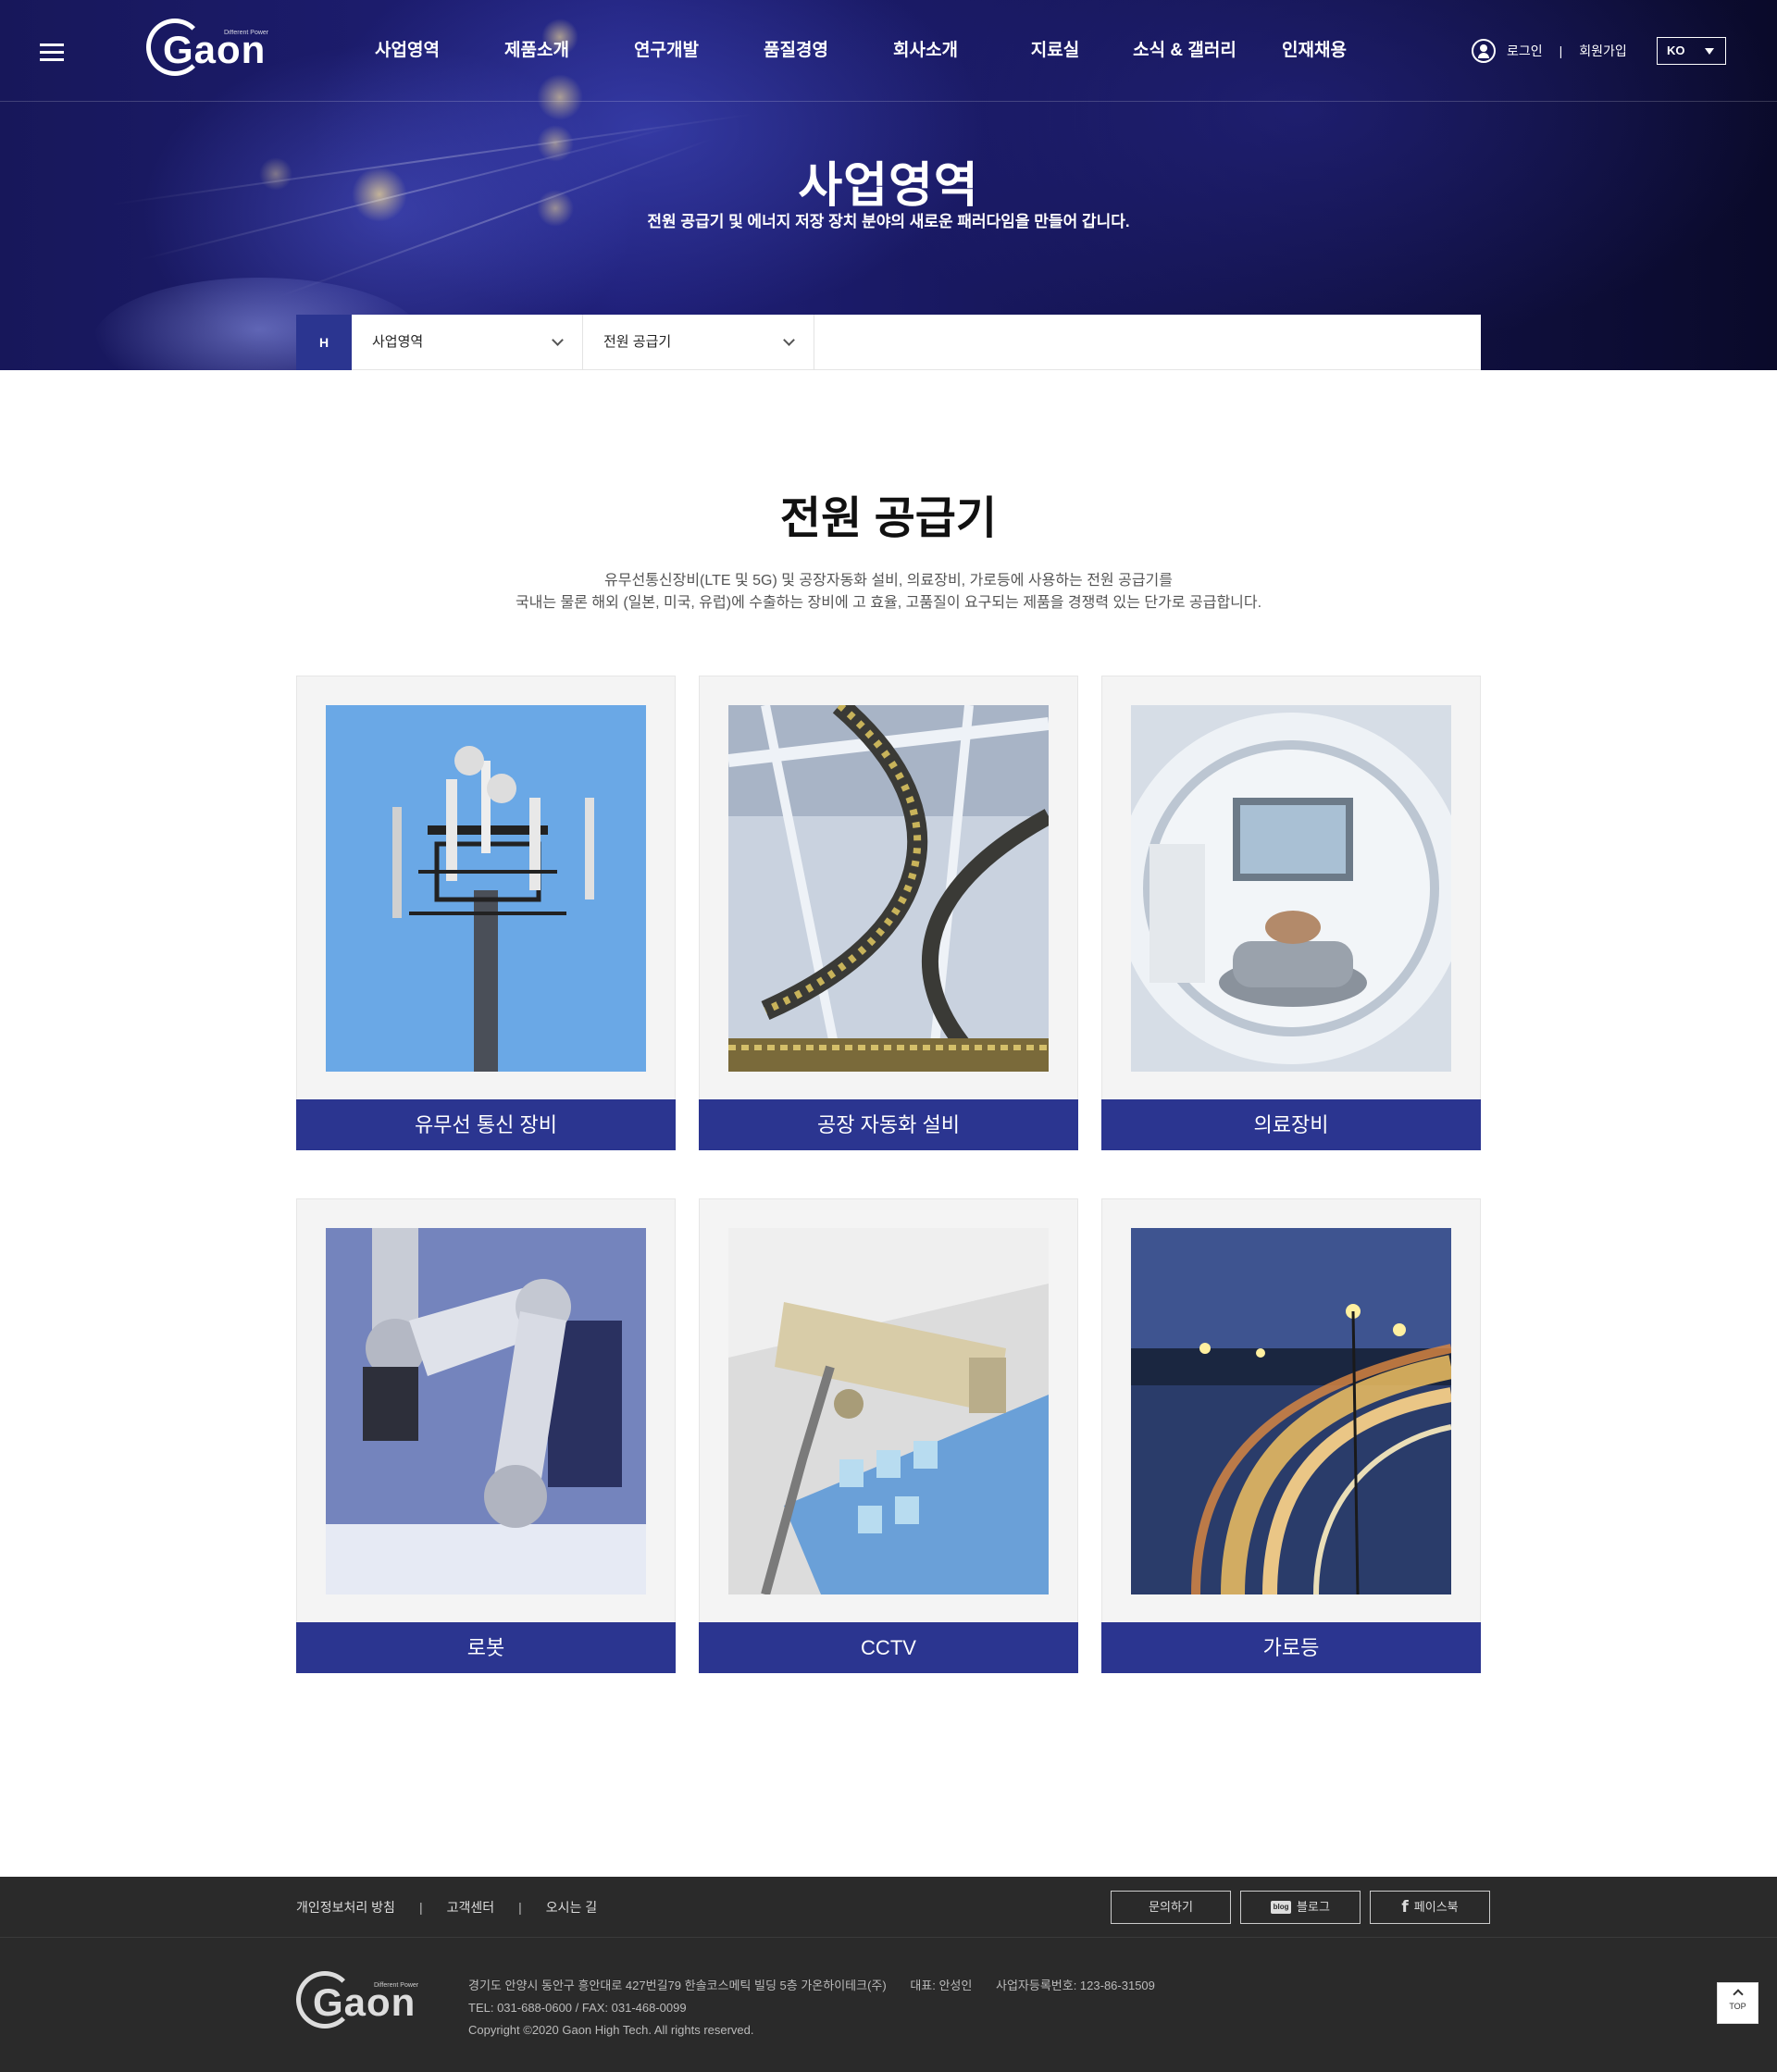 This screenshot has width=1777, height=2072. What do you see at coordinates (888, 342) in the screenshot?
I see `breadcrumb: H 사업영역 전원 공급기` at bounding box center [888, 342].